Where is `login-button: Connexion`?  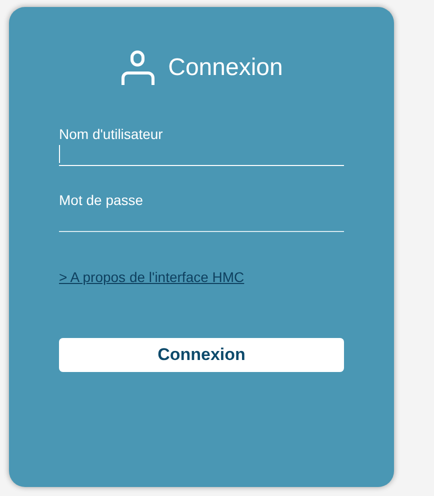
login-button: Connexion is located at coordinates (201, 355).